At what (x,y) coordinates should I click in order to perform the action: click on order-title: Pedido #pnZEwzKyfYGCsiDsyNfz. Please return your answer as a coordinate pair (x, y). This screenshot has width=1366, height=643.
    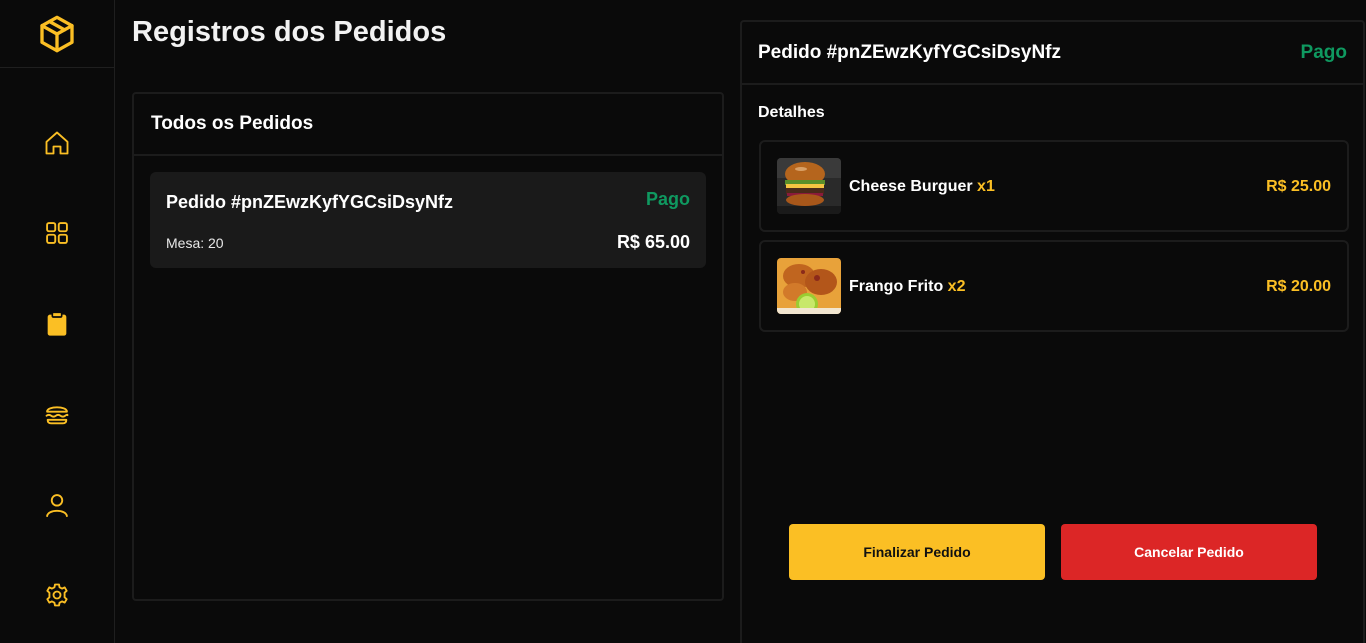
    Looking at the image, I should click on (310, 202).